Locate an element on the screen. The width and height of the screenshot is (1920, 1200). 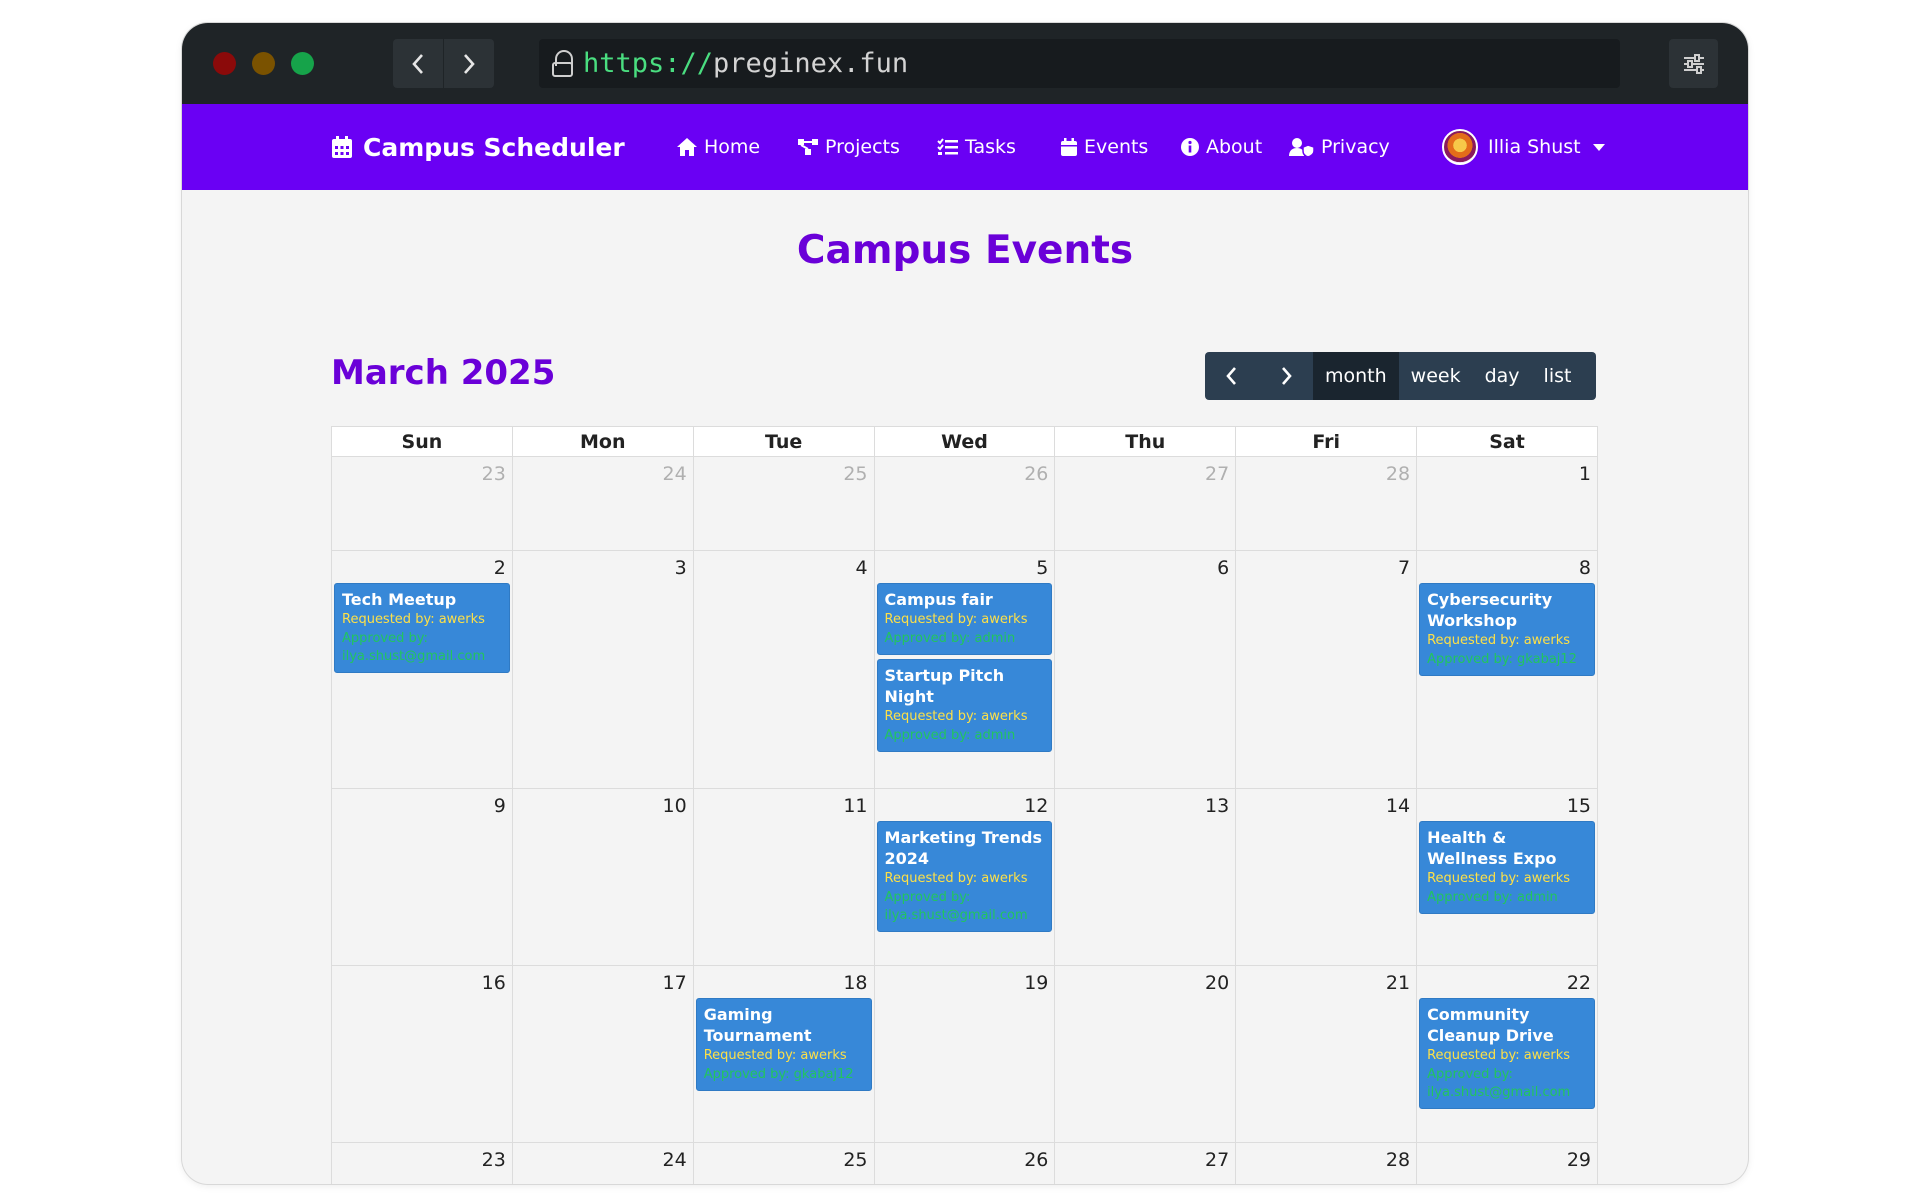
day-number: 20 is located at coordinates (1145, 980).